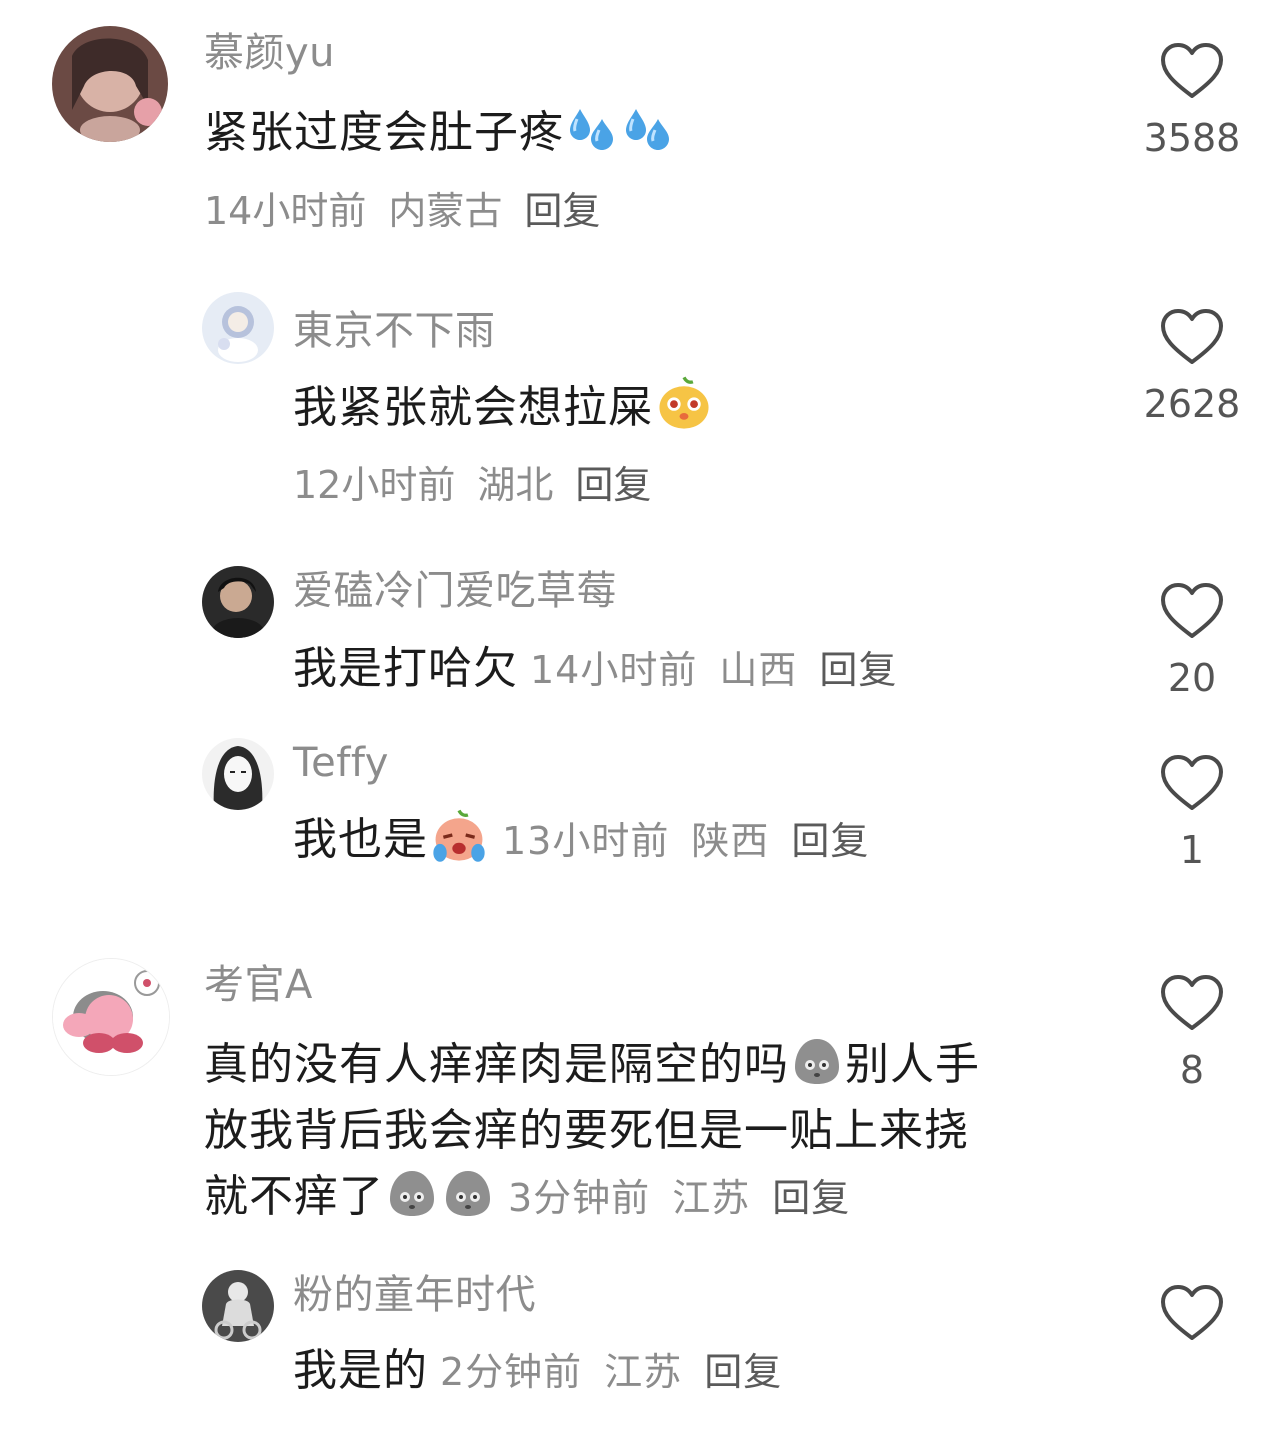 This screenshot has width=1279, height=1433. I want to click on location: 湖北, so click(515, 485).